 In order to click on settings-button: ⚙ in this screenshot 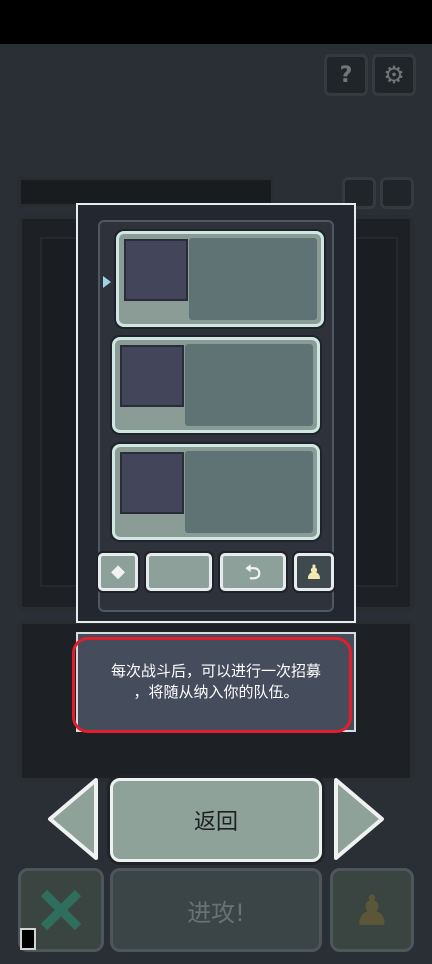, I will do `click(394, 75)`.